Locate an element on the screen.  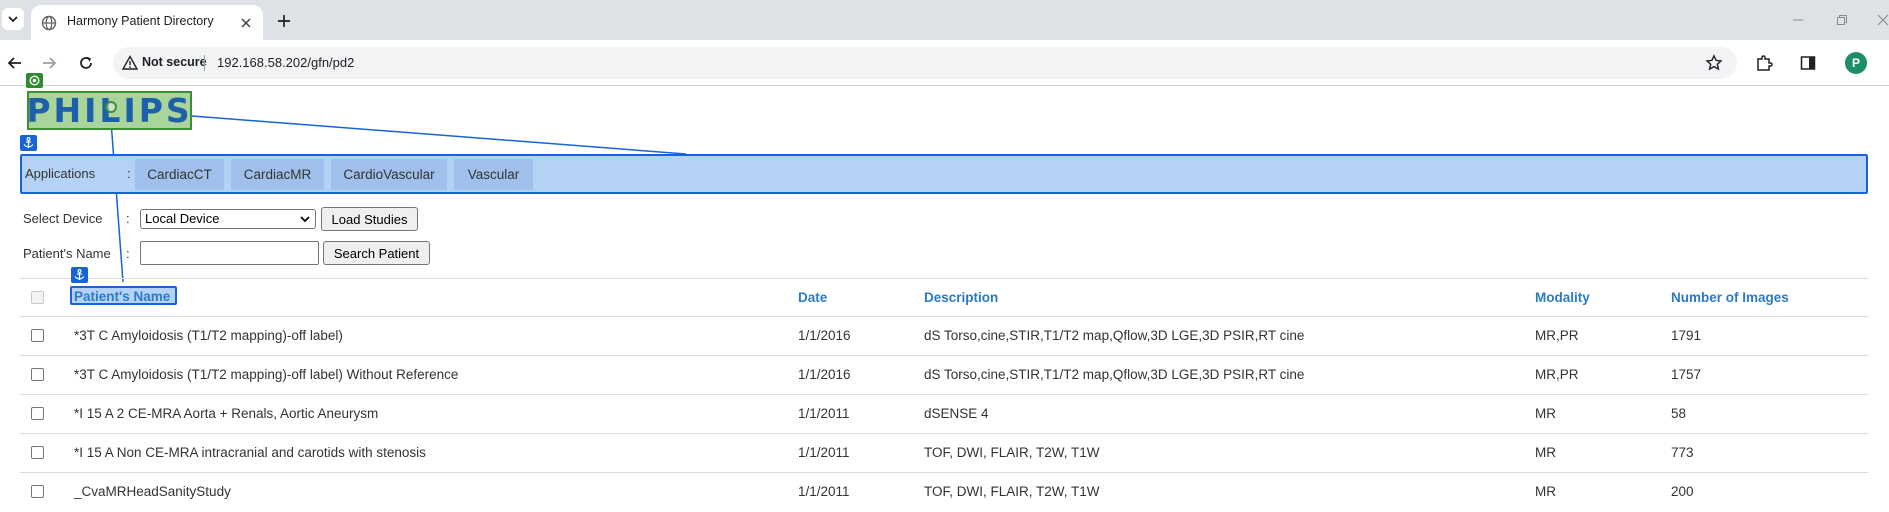
minimize-button is located at coordinates (1798, 20).